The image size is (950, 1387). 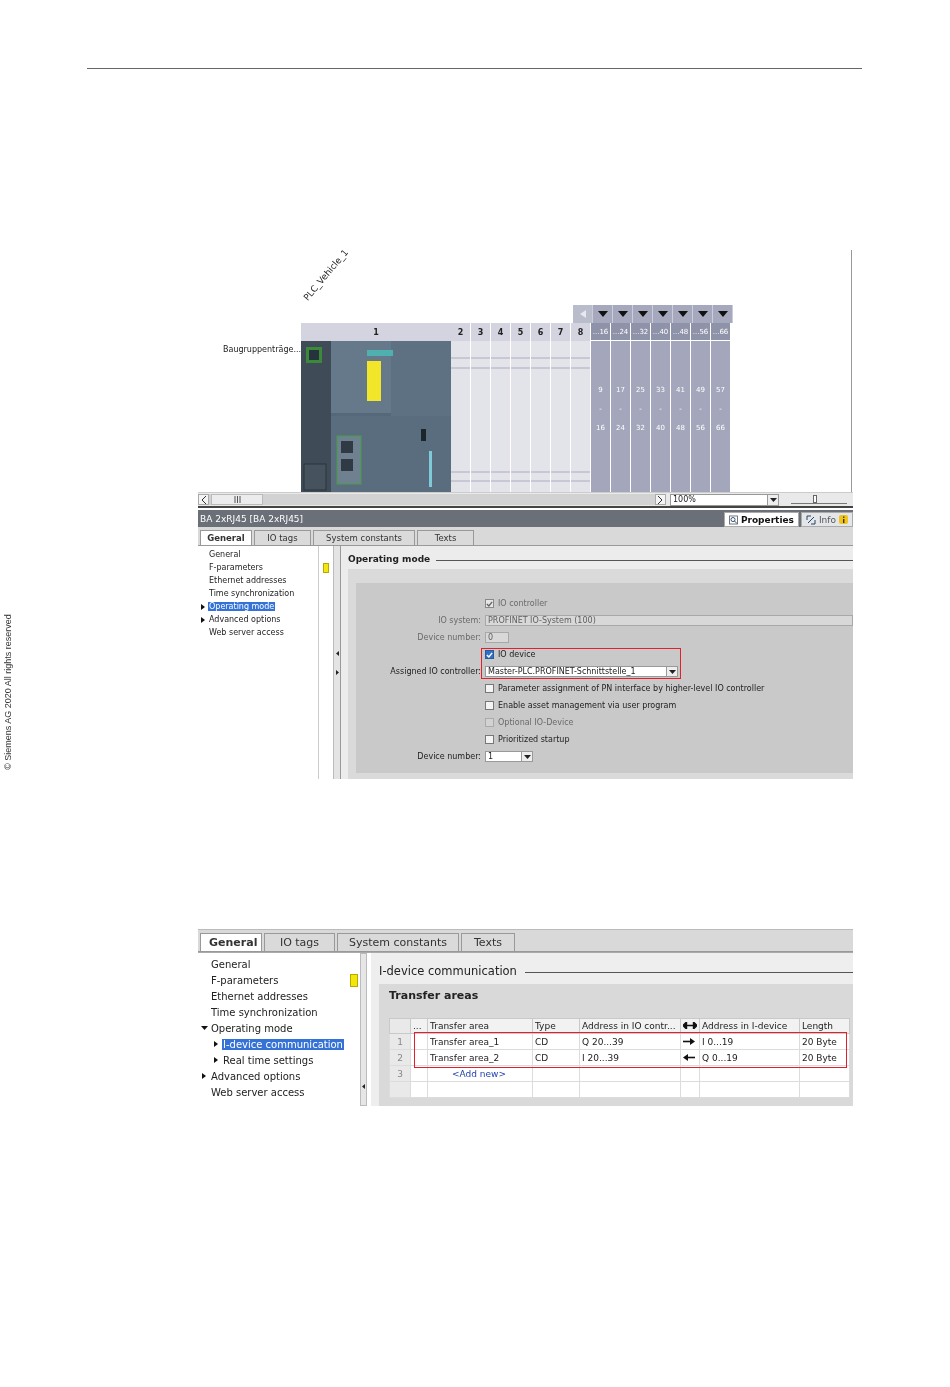 I want to click on grip-icon, so click(x=237, y=499).